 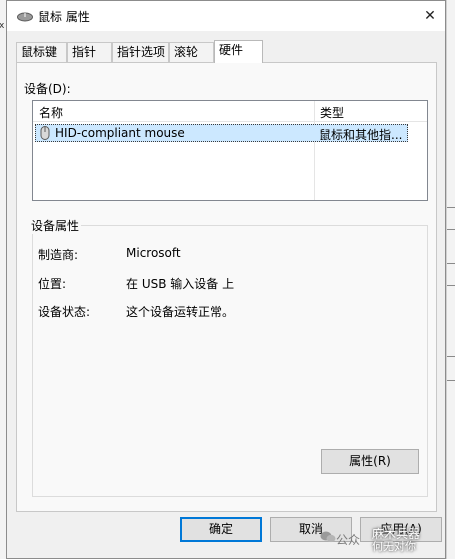 I want to click on device-properties-title: 设备属性, so click(x=55, y=225).